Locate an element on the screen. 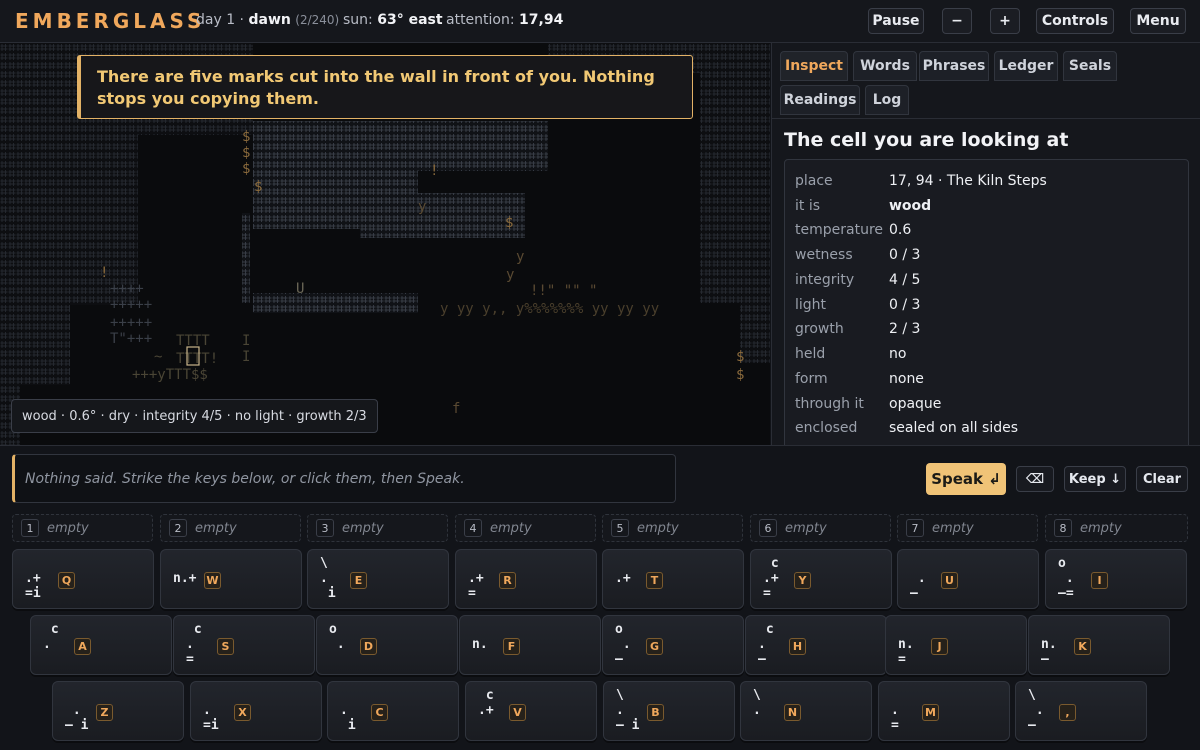 The height and width of the screenshot is (750, 1200). clear-button: Clear is located at coordinates (1162, 479).